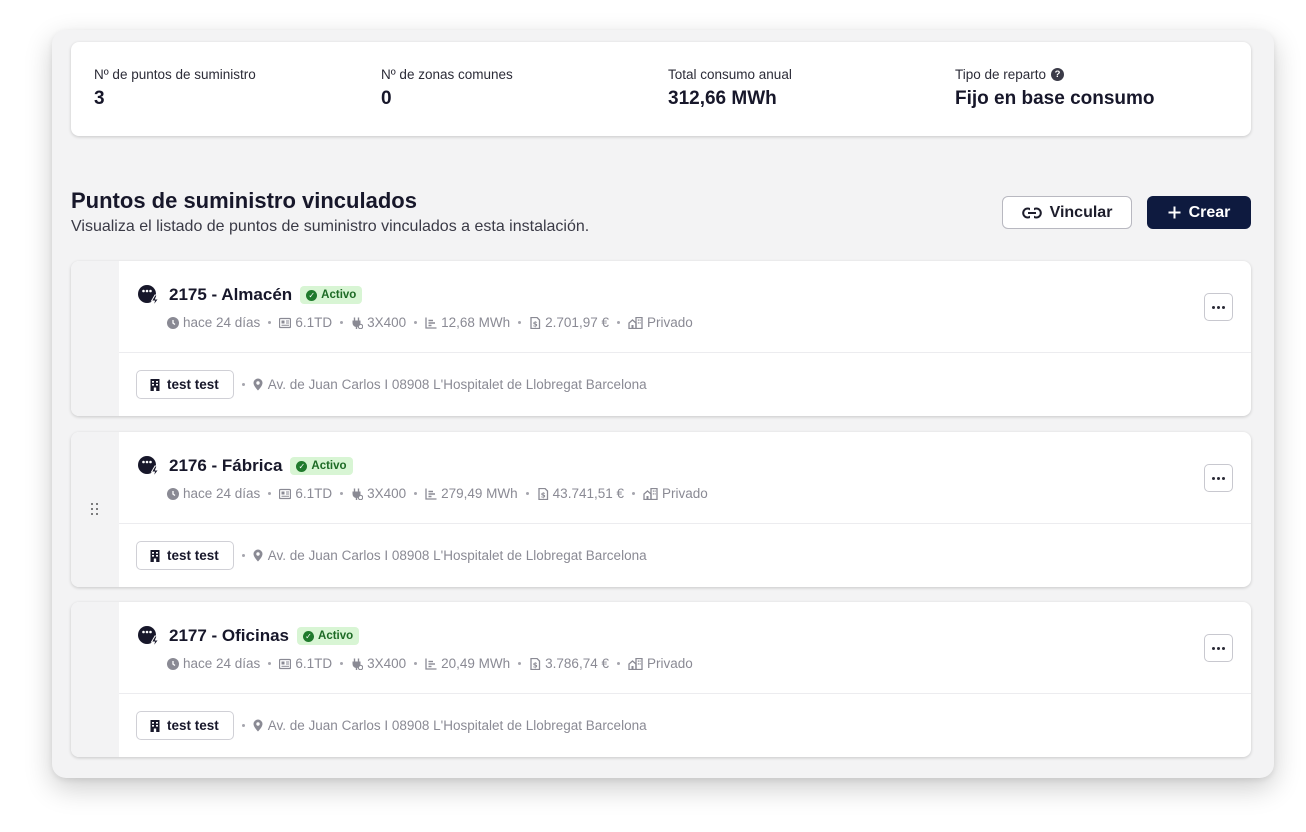  Describe the element at coordinates (577, 322) in the screenshot. I see `meta-cost-text: 2.701,97 €` at that location.